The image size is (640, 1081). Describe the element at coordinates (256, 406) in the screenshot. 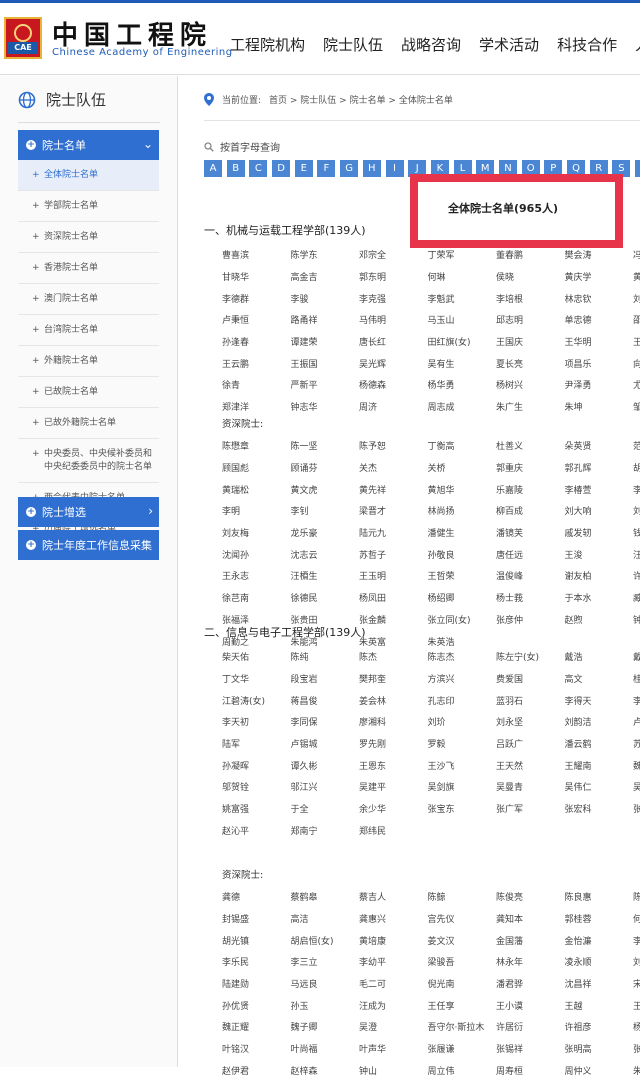

I see `academician-name-link: 郑津洋` at that location.